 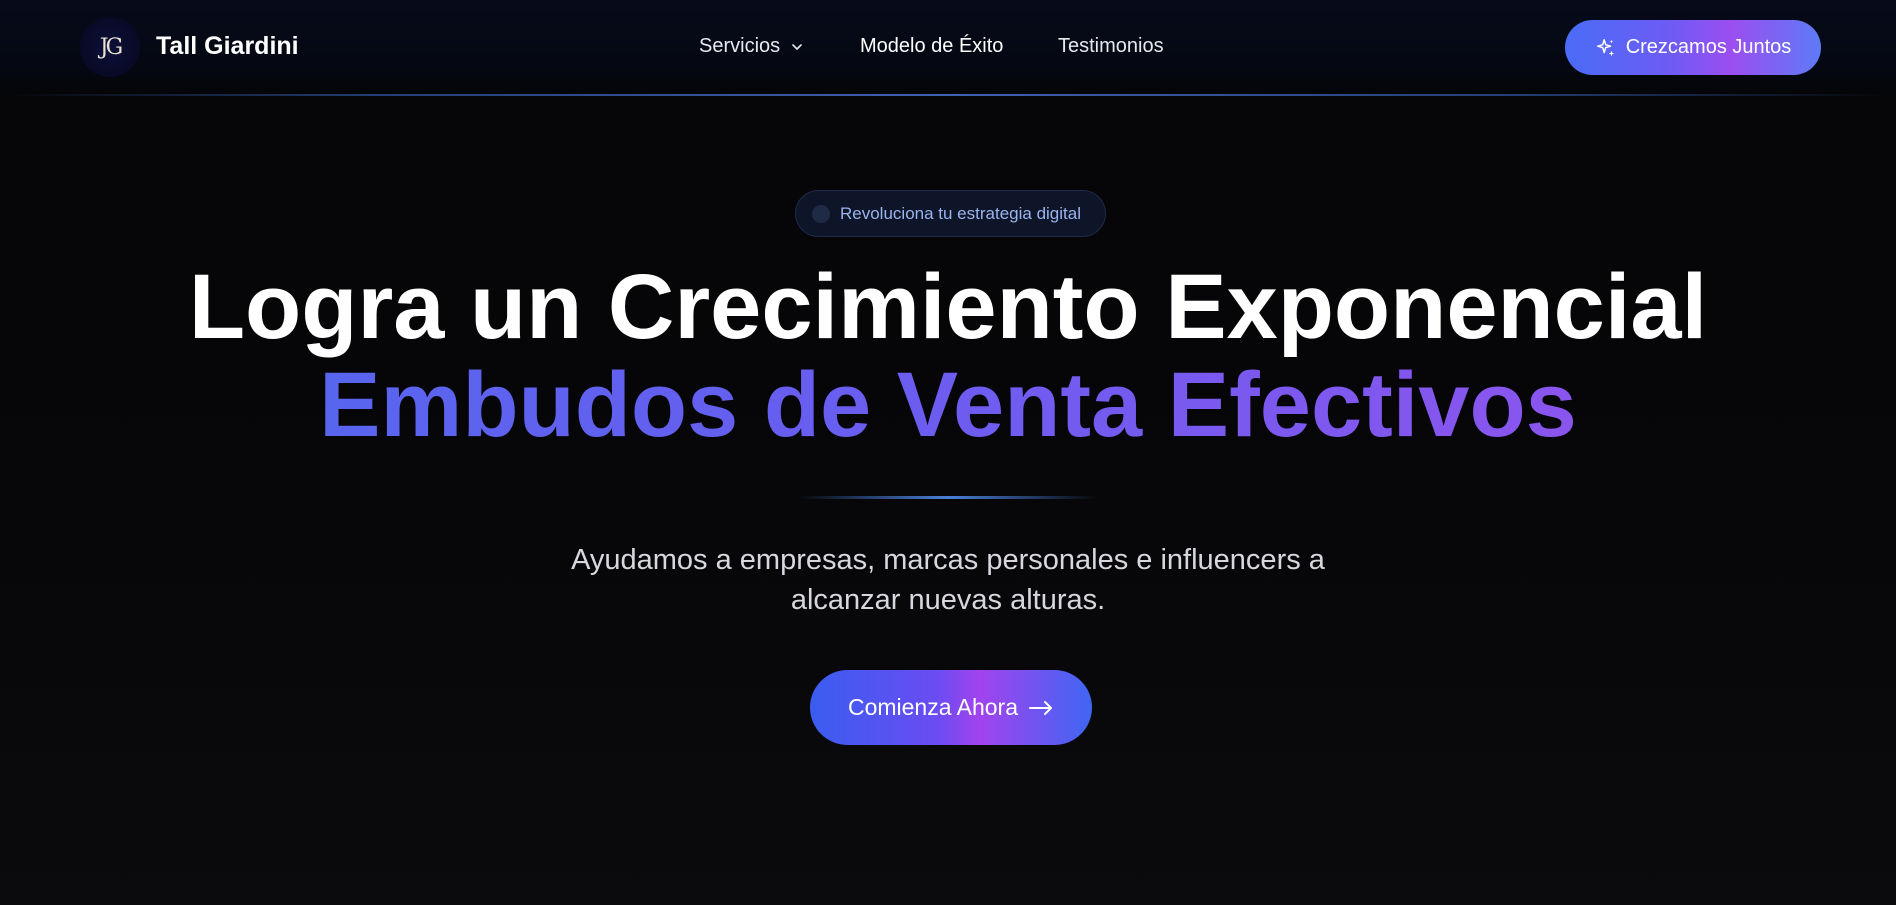 I want to click on chevron-down-icon, so click(x=797, y=46).